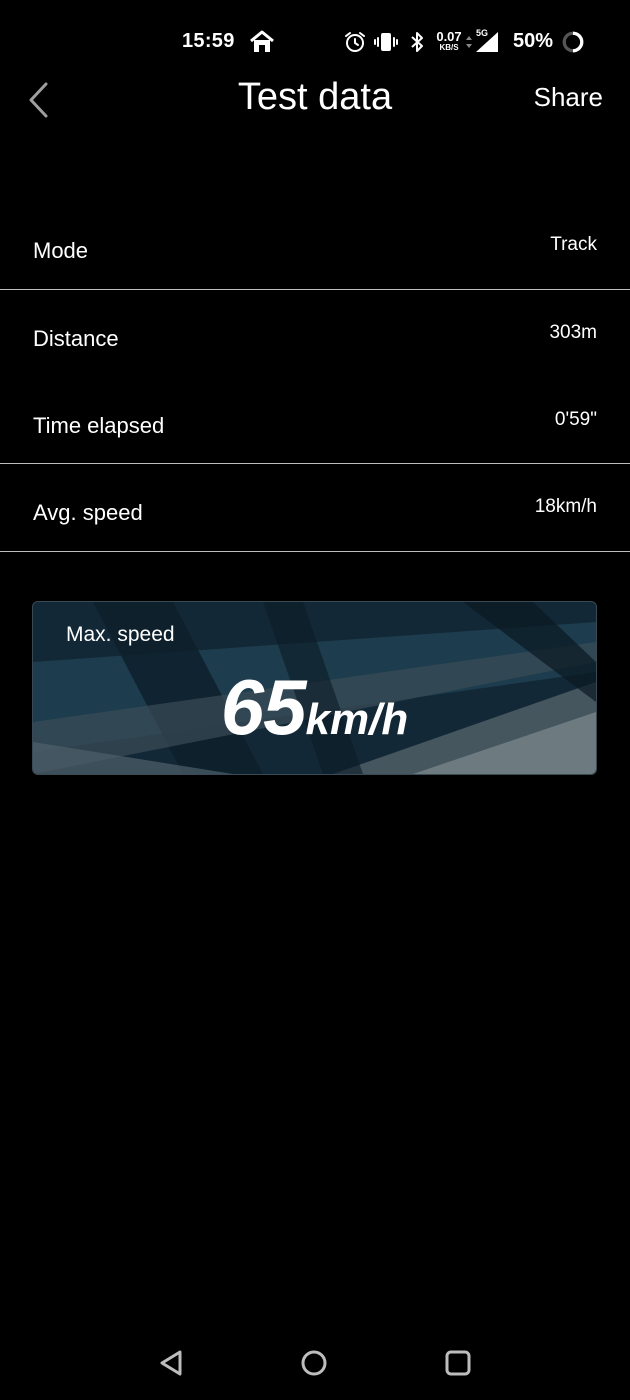  I want to click on row-label: Distance, so click(76, 338).